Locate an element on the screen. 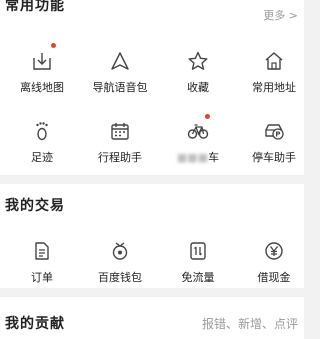 This screenshot has height=339, width=320. grid-label: ■■■车 is located at coordinates (198, 157).